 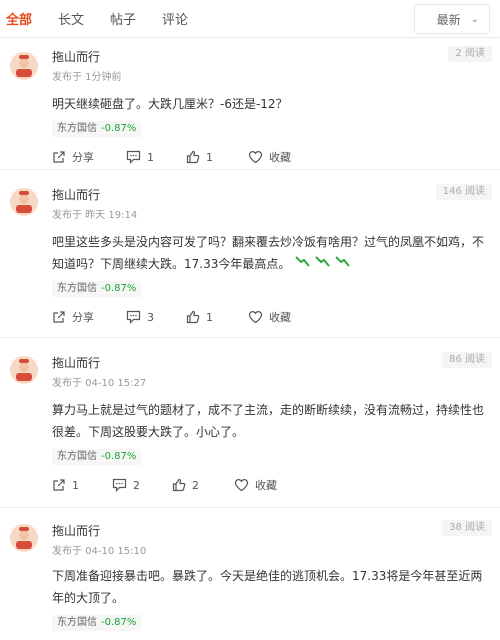 What do you see at coordinates (99, 383) in the screenshot?
I see `post-time: 发布于 04-10 15:27` at bounding box center [99, 383].